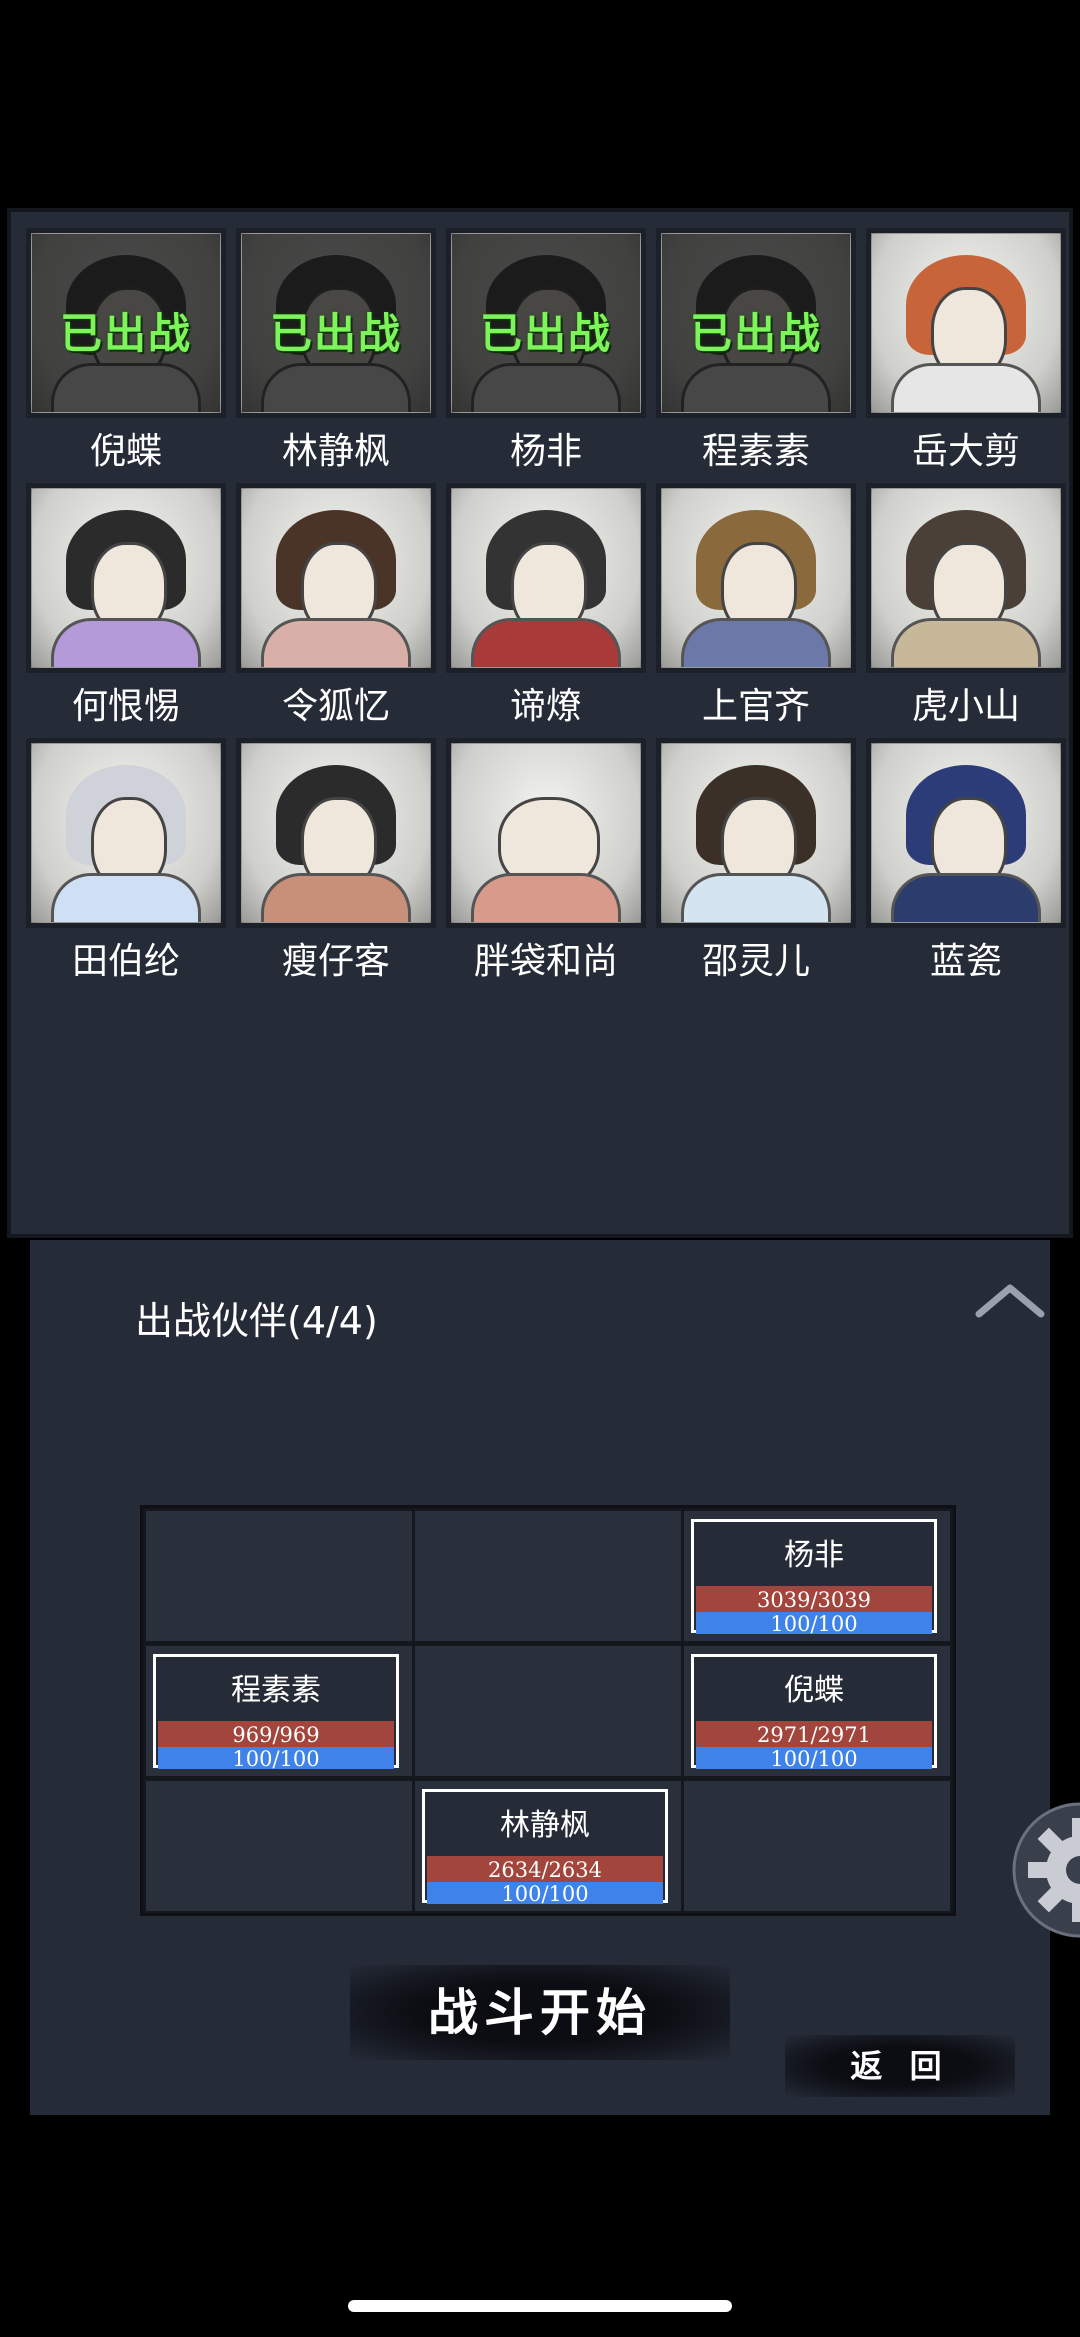  Describe the element at coordinates (814, 1577) in the screenshot. I see `formation-unit-card: 杨非 3039/3039 100/100` at that location.